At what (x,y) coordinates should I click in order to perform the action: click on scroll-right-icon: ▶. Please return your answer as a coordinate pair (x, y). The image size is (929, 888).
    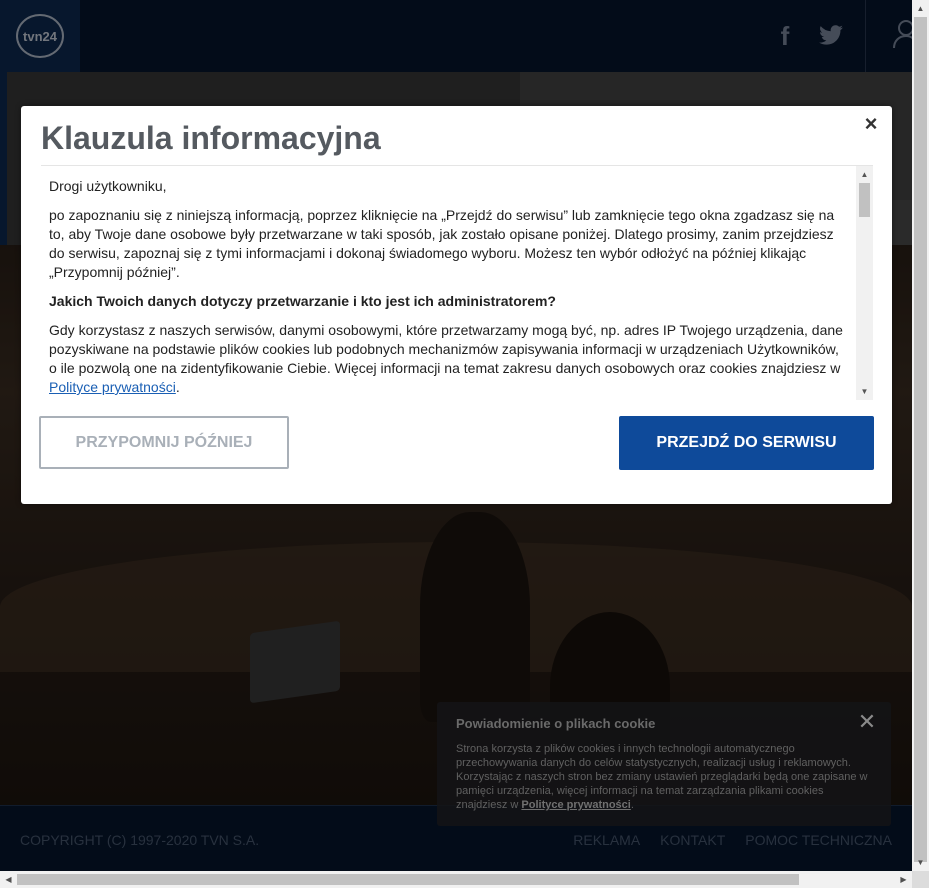
    Looking at the image, I should click on (903, 879).